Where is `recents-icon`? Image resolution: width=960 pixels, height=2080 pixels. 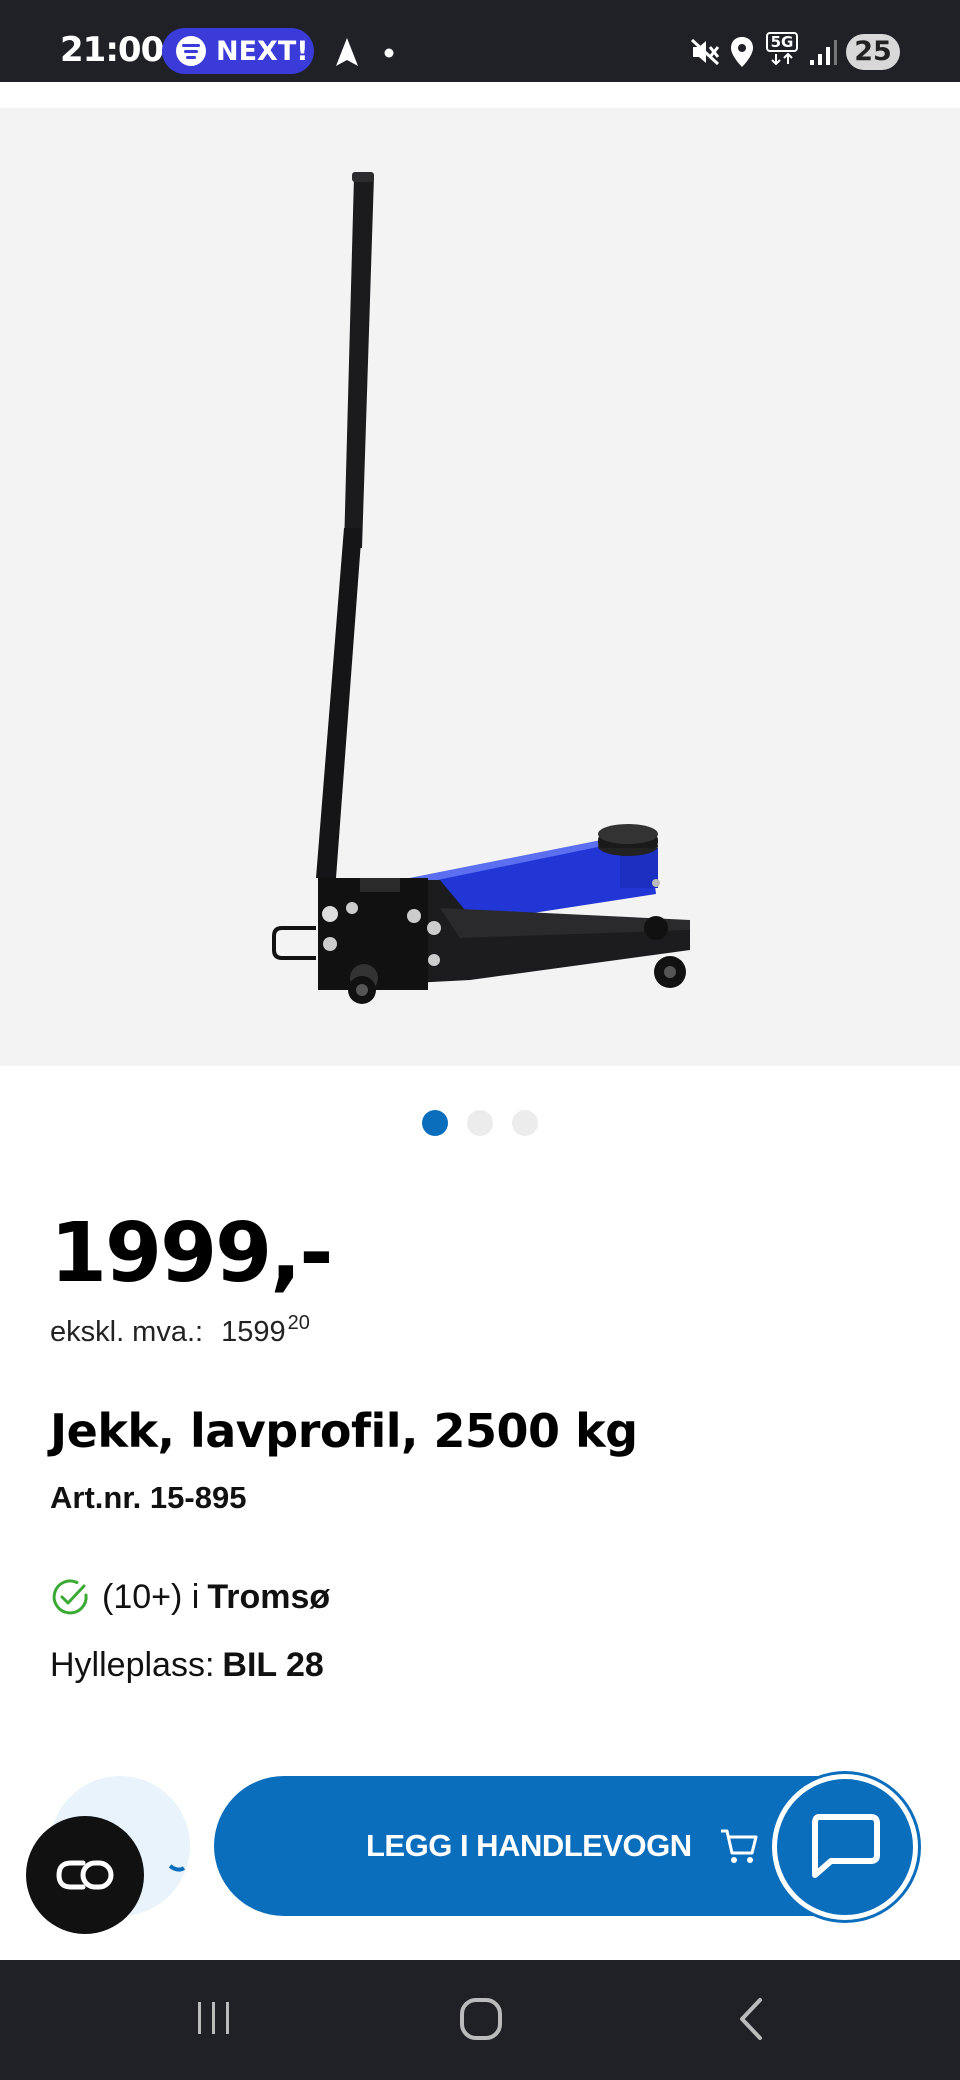 recents-icon is located at coordinates (214, 2018).